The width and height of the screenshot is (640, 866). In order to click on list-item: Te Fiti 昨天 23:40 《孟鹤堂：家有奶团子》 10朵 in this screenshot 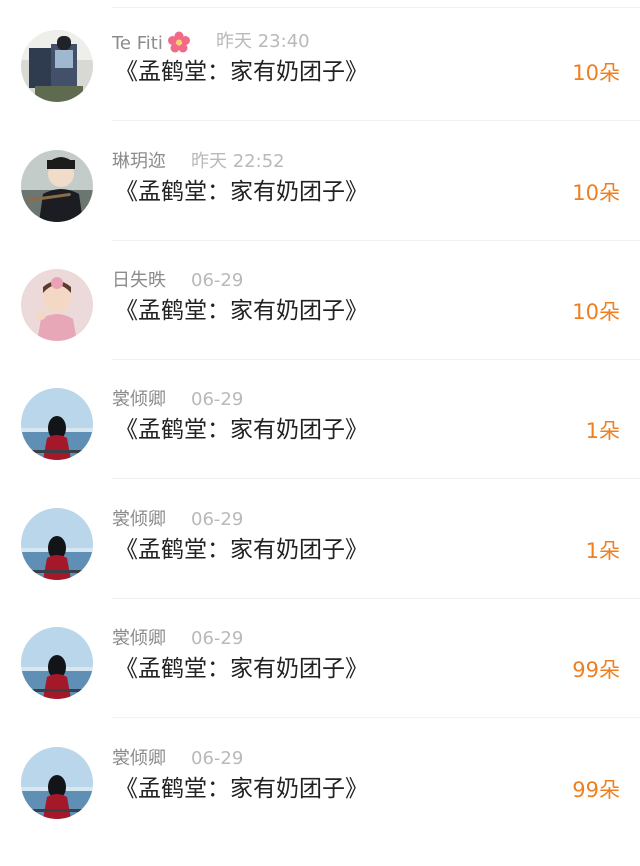, I will do `click(320, 89)`.